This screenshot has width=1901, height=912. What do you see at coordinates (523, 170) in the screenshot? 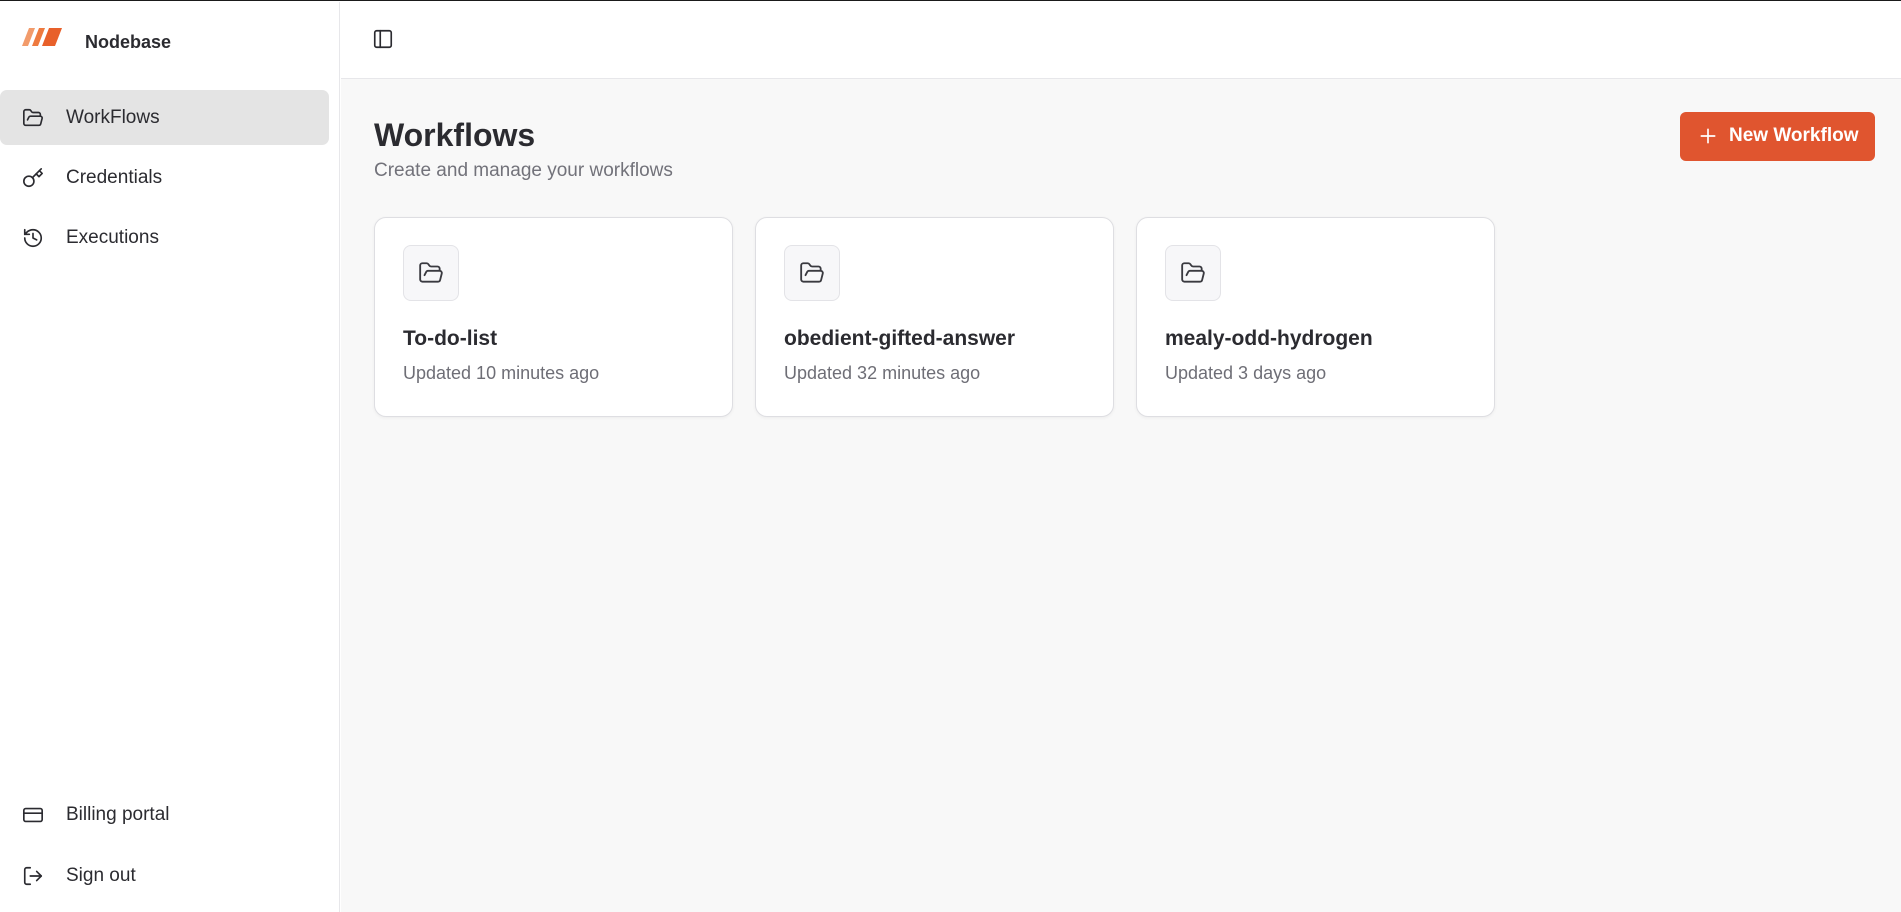
I see `page-subtitle: Create and manage your workflows` at bounding box center [523, 170].